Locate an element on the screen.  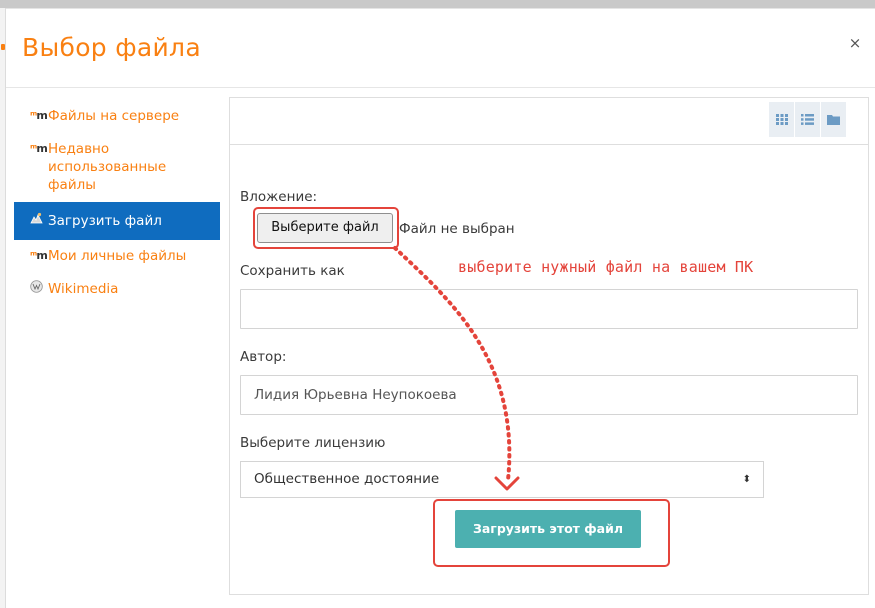
dotted-arrow-icon is located at coordinates (456, 368).